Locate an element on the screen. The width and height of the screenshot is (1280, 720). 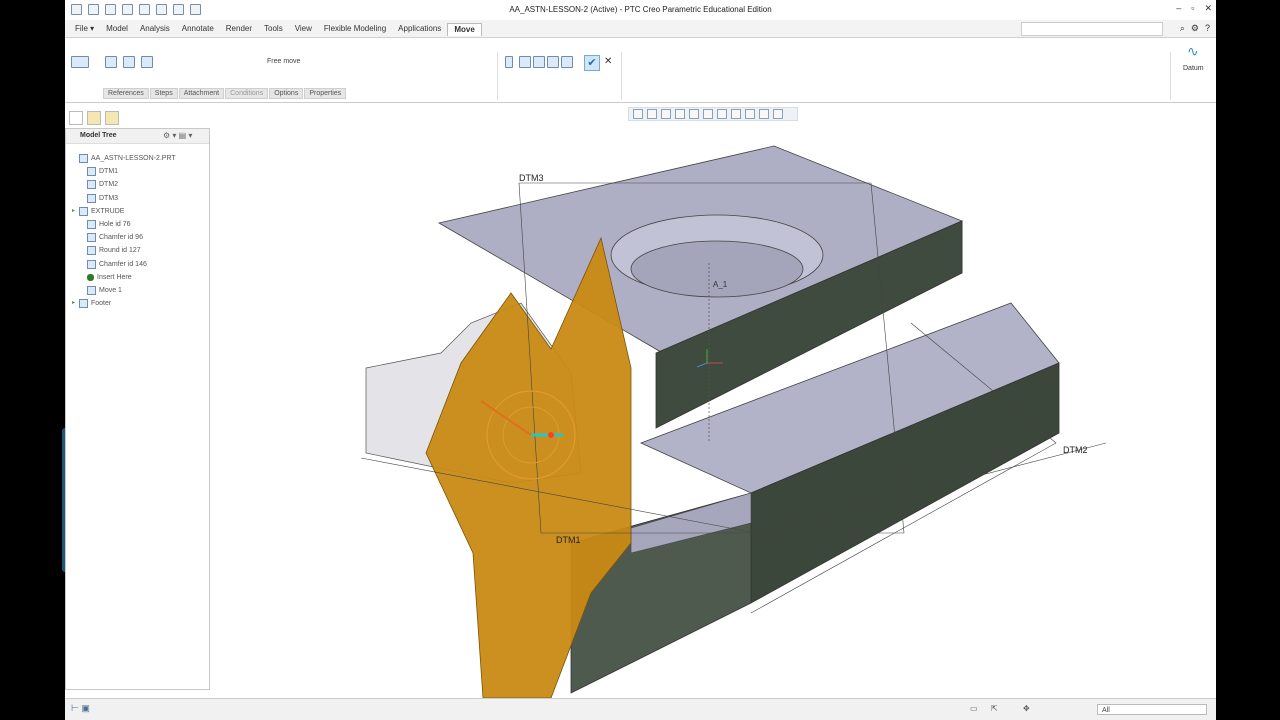
tree-item: ▸ Footer is located at coordinates (124, 303).